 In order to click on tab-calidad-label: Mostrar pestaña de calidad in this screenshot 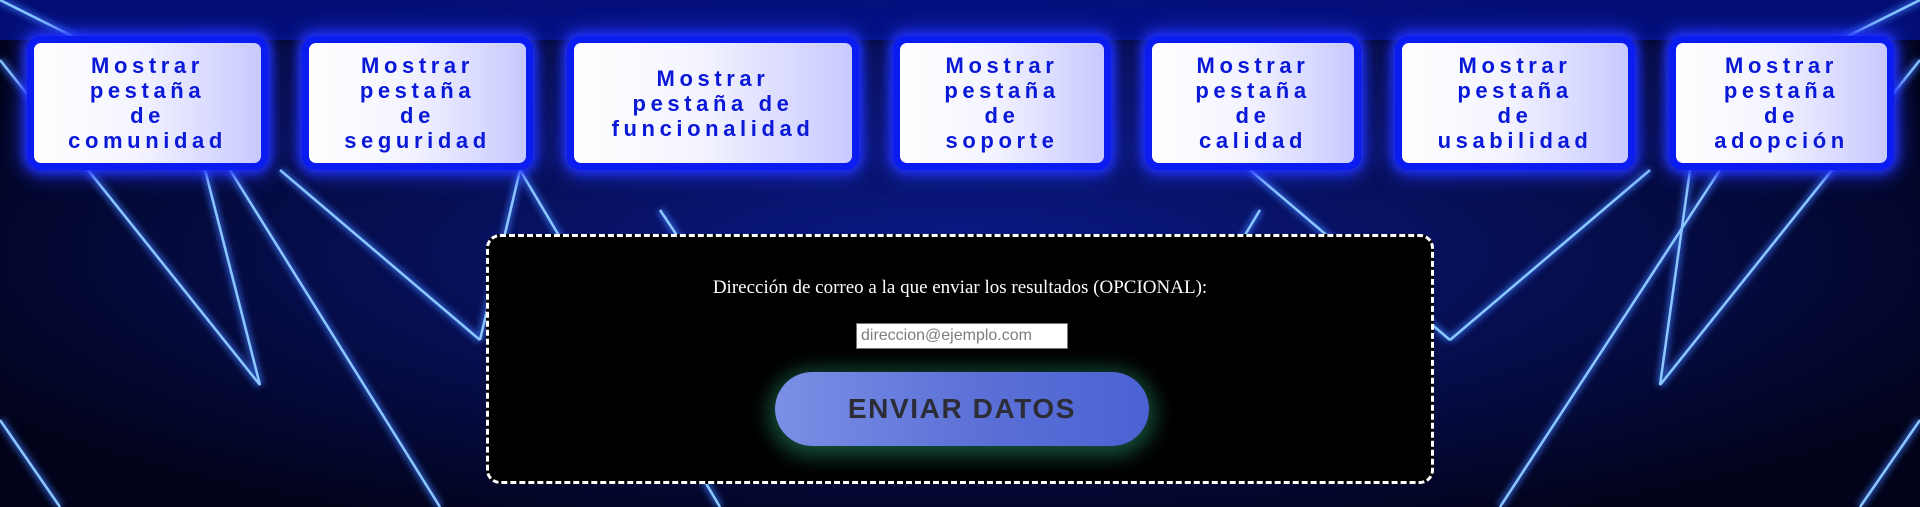, I will do `click(1253, 103)`.